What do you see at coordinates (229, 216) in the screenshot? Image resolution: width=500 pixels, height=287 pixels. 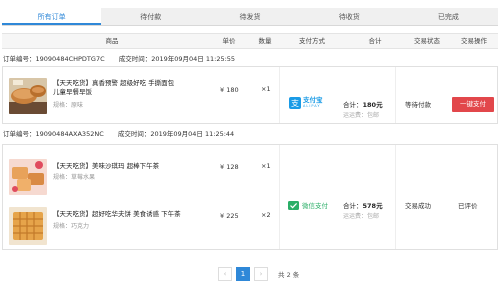 I see `unit-price: ¥ 225` at bounding box center [229, 216].